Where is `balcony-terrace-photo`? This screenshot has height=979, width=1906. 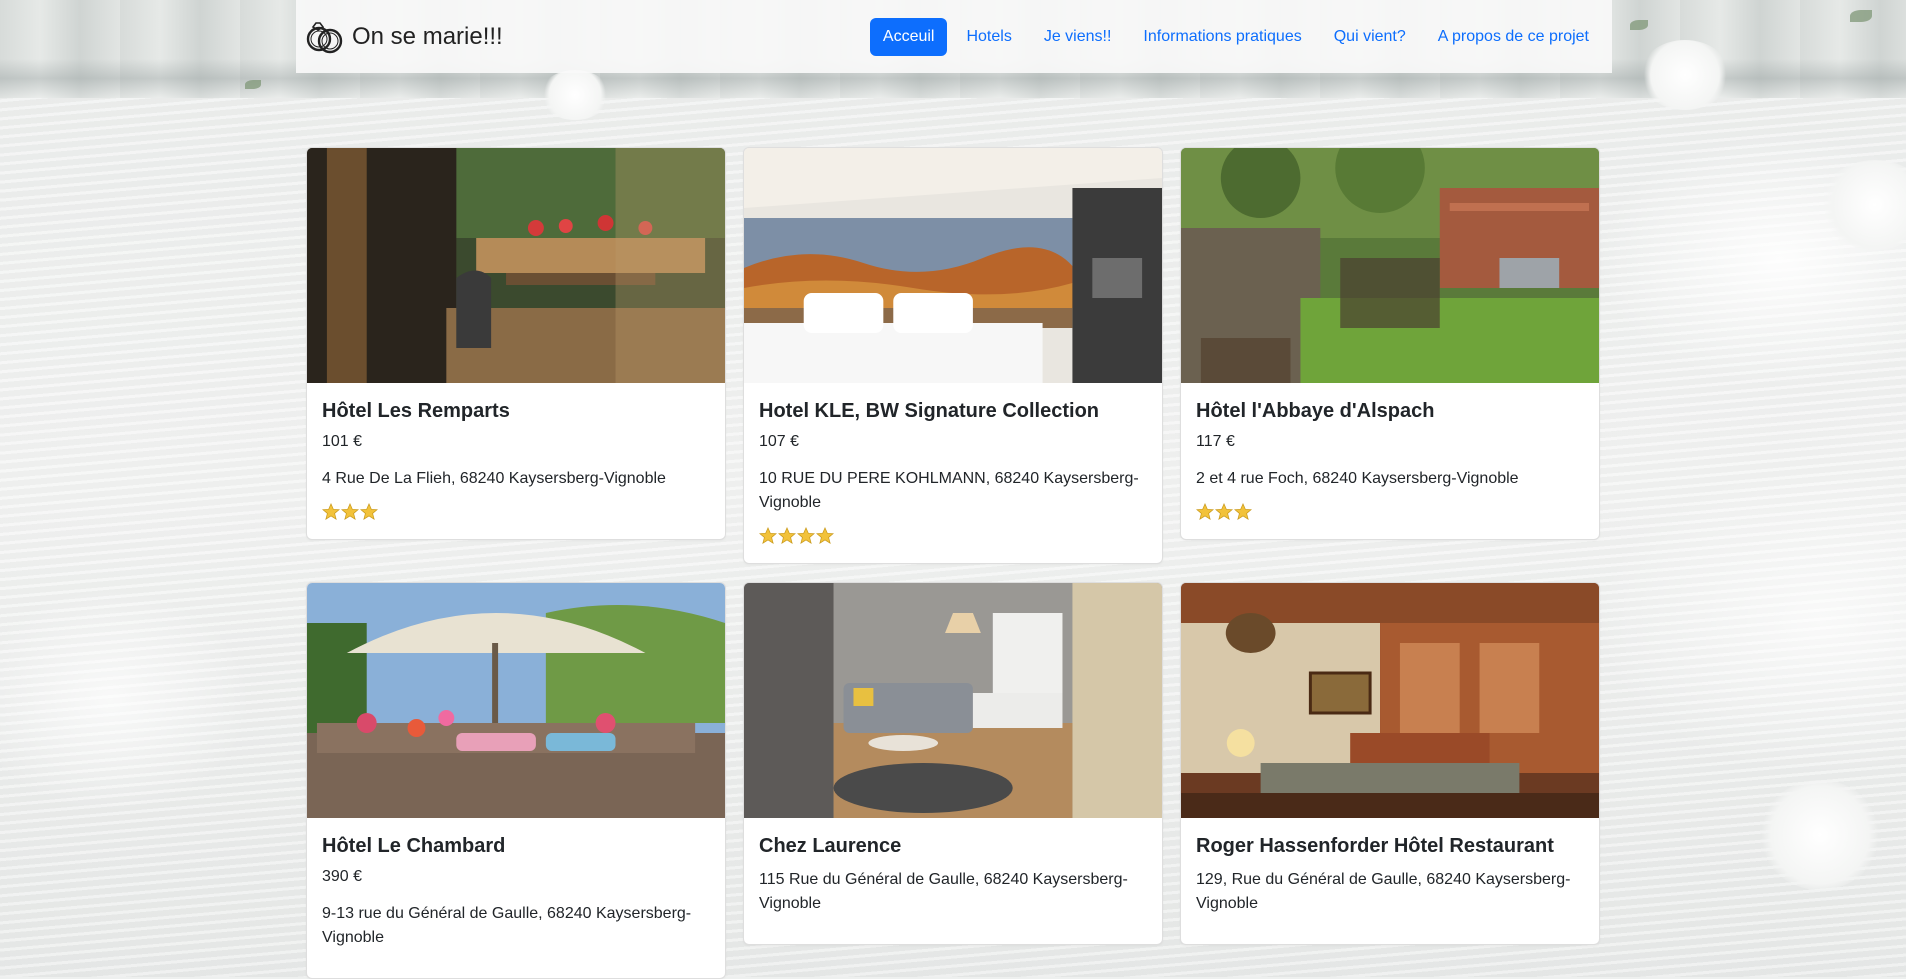 balcony-terrace-photo is located at coordinates (516, 265).